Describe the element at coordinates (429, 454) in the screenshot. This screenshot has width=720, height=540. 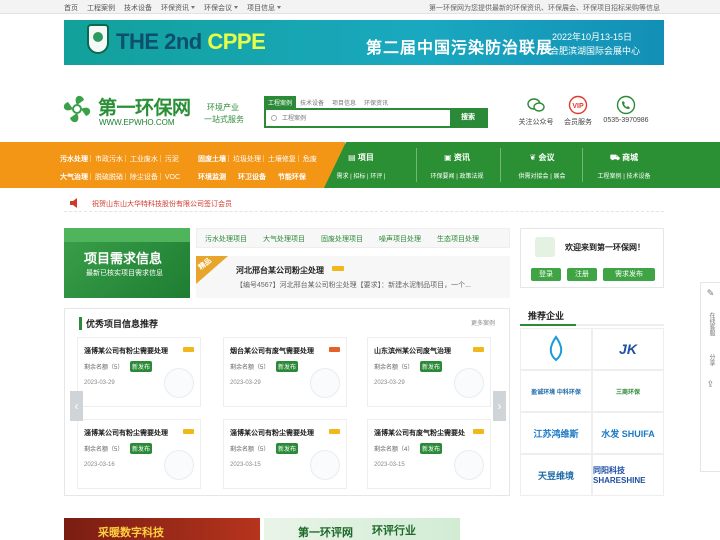
I see `project-card: 淄博某公司有废气粉尘需要处 剩余名额（4） 新发布 2023-03-15` at that location.